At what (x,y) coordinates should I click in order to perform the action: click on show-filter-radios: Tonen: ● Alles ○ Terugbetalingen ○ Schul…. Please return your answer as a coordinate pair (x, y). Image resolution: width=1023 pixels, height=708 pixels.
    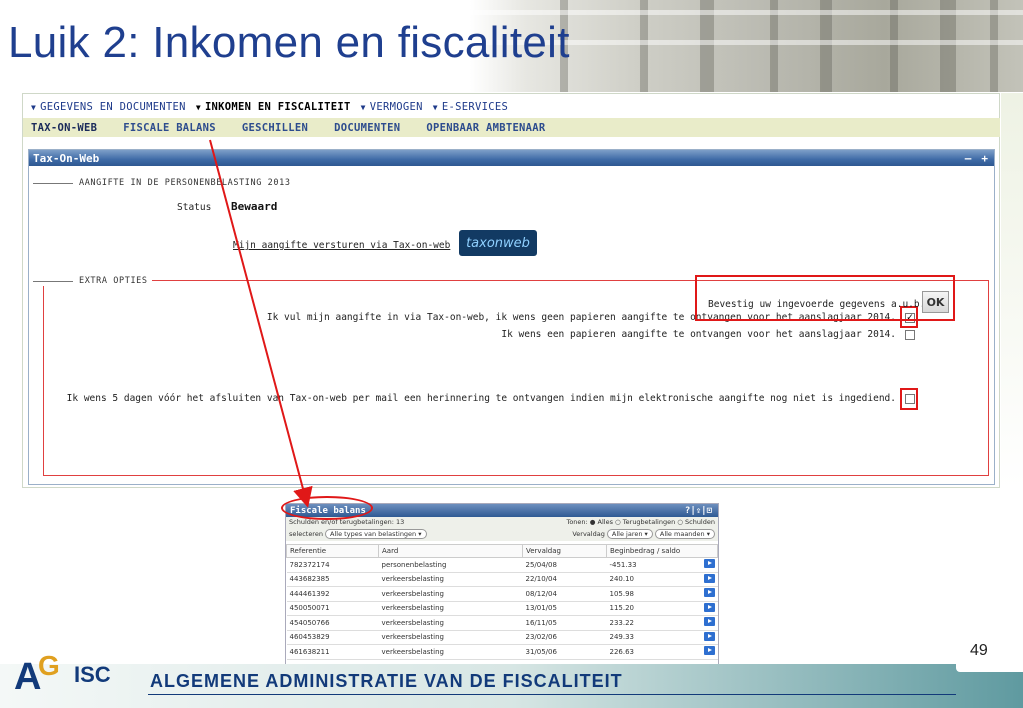
    Looking at the image, I should click on (640, 522).